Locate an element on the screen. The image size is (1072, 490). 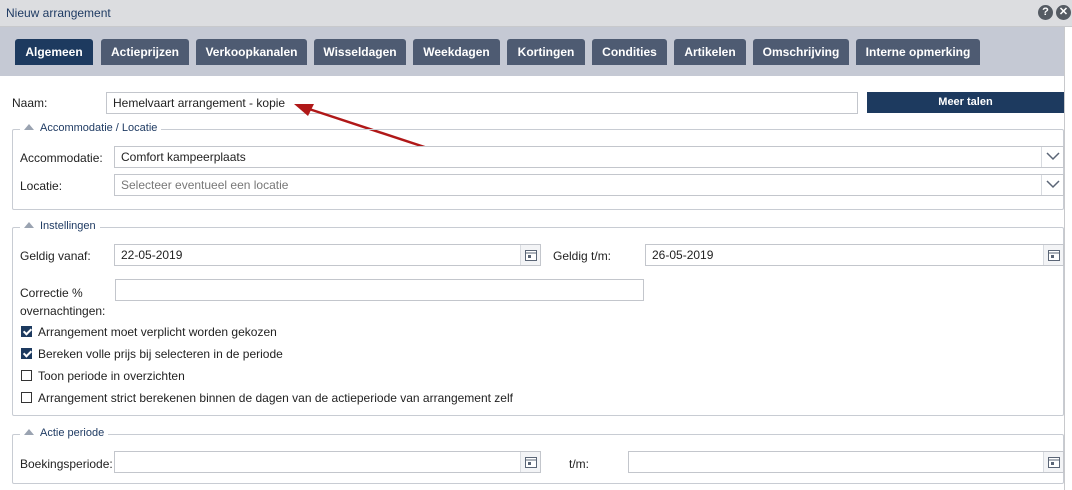
boekingsperiode-label: Boekingsperiode: is located at coordinates (66, 464).